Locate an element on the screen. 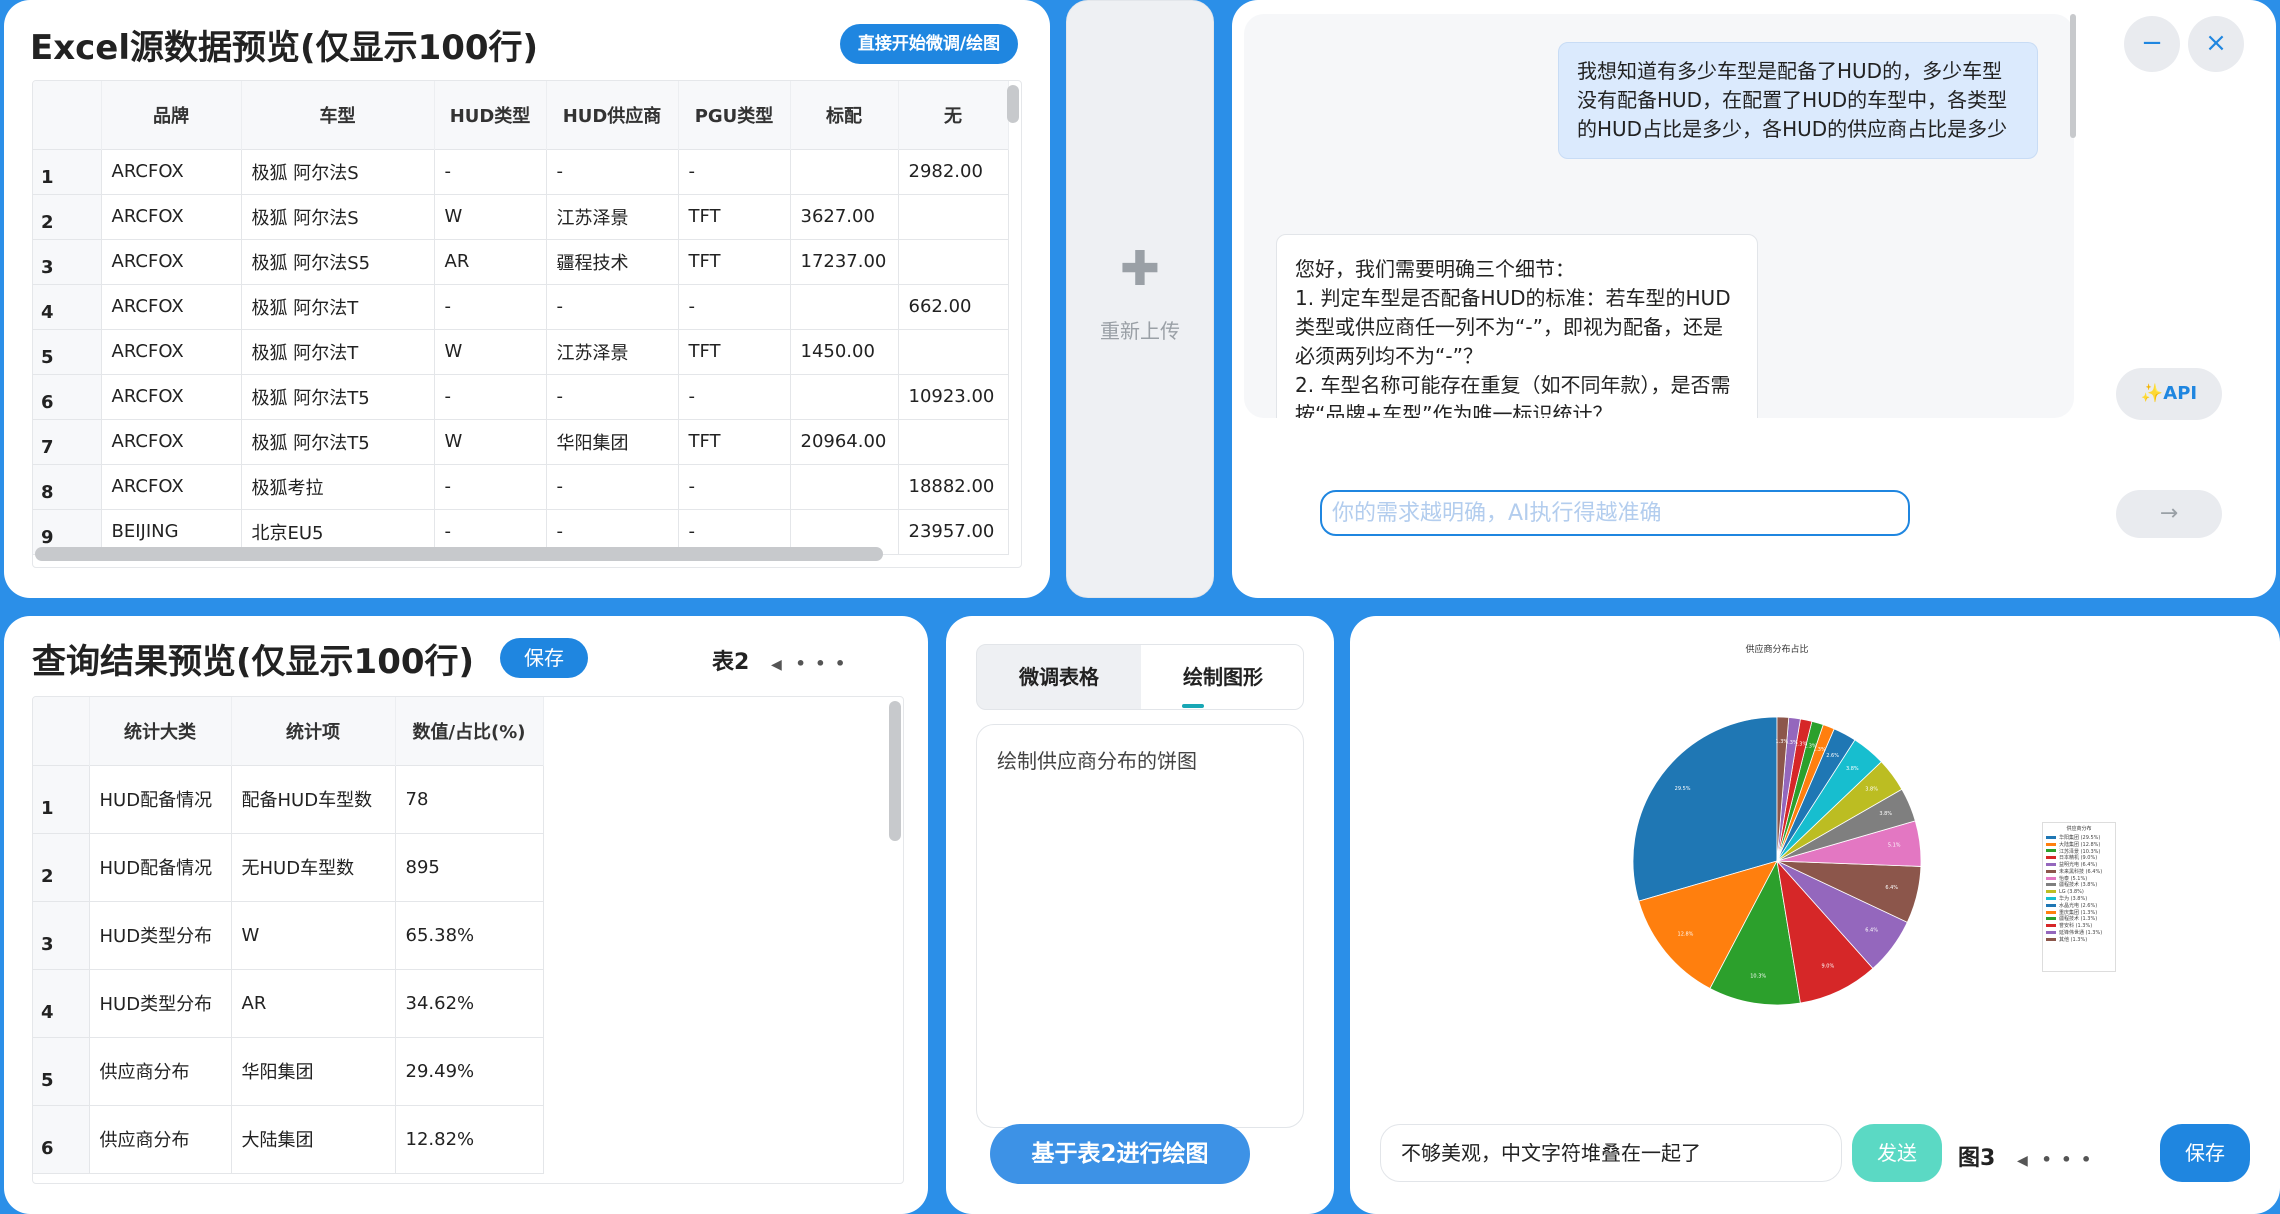  legend-title: 供应商分布 is located at coordinates (2079, 829).